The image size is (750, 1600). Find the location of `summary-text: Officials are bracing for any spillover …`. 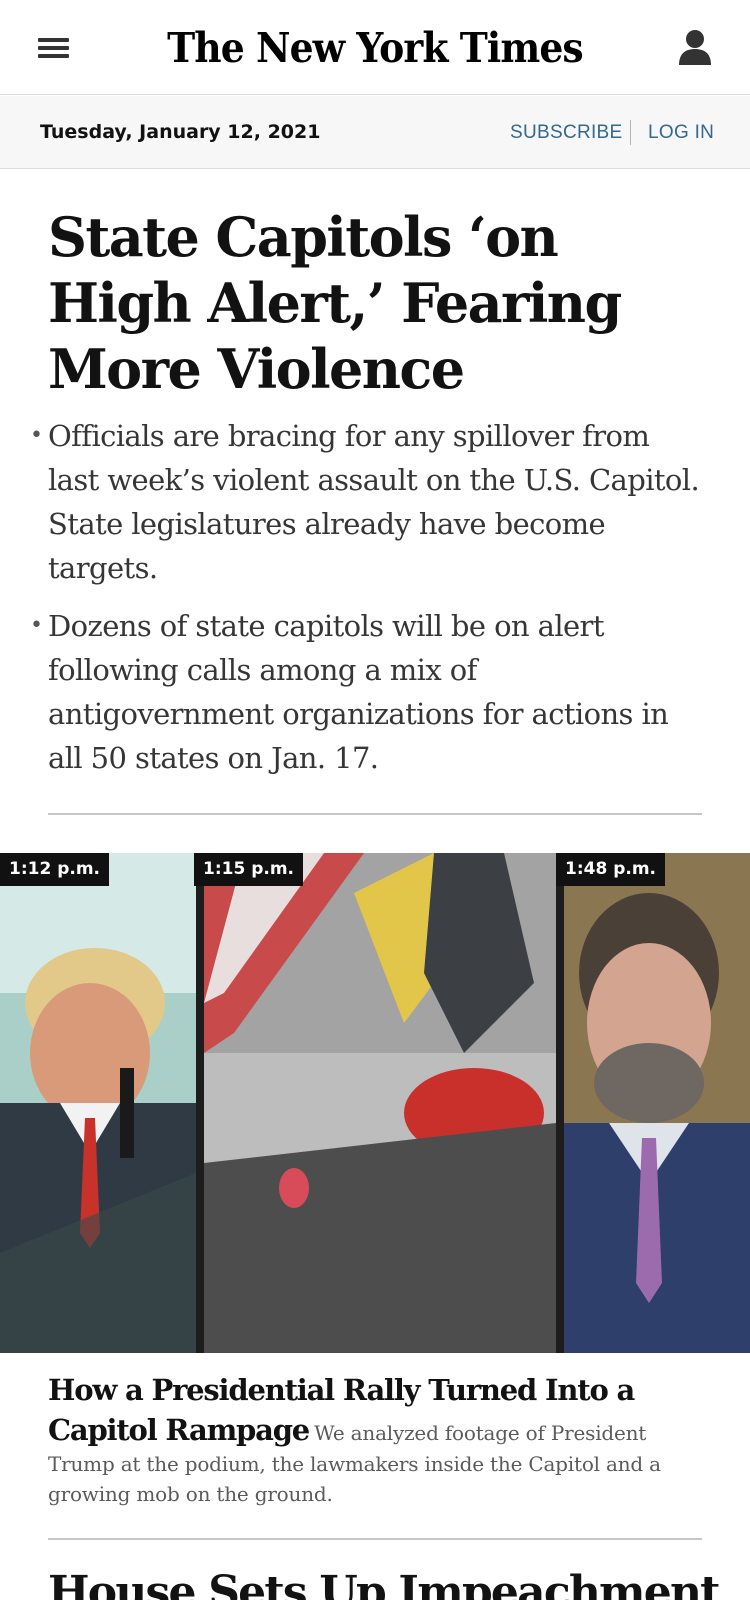

summary-text: Officials are bracing for any spillover … is located at coordinates (374, 502).